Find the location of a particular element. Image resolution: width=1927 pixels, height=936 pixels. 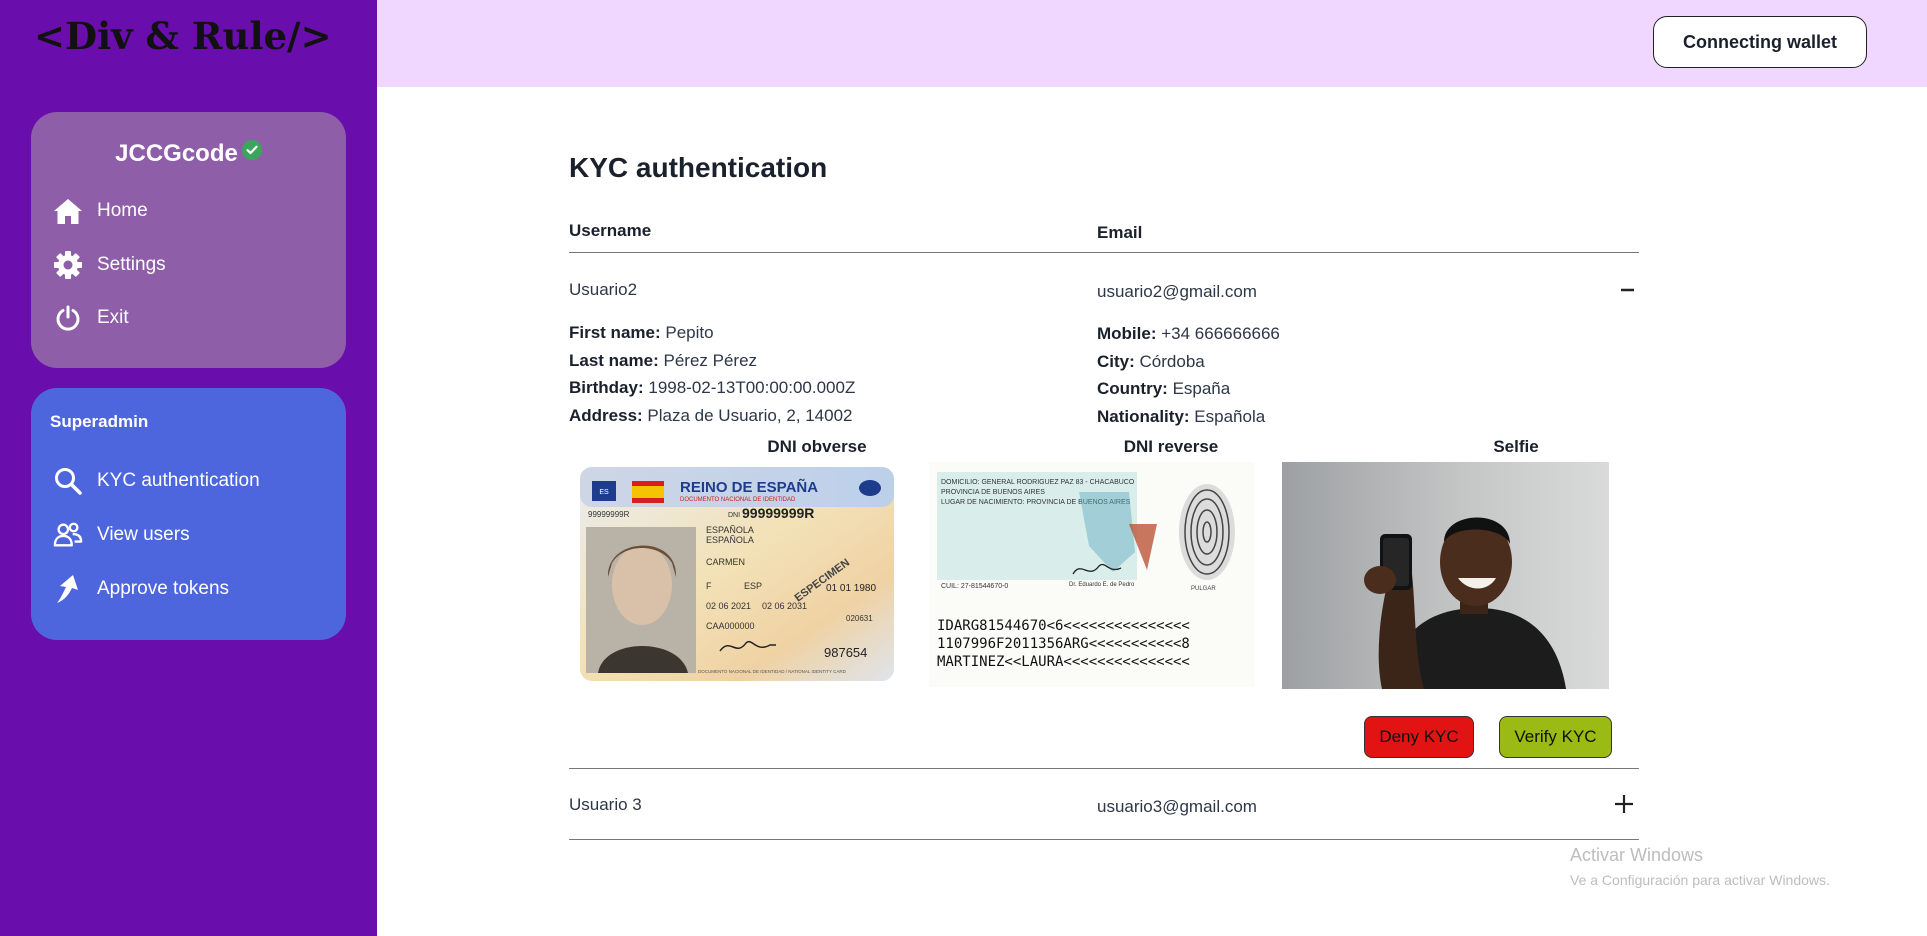

detail-label: City: is located at coordinates (1116, 361).